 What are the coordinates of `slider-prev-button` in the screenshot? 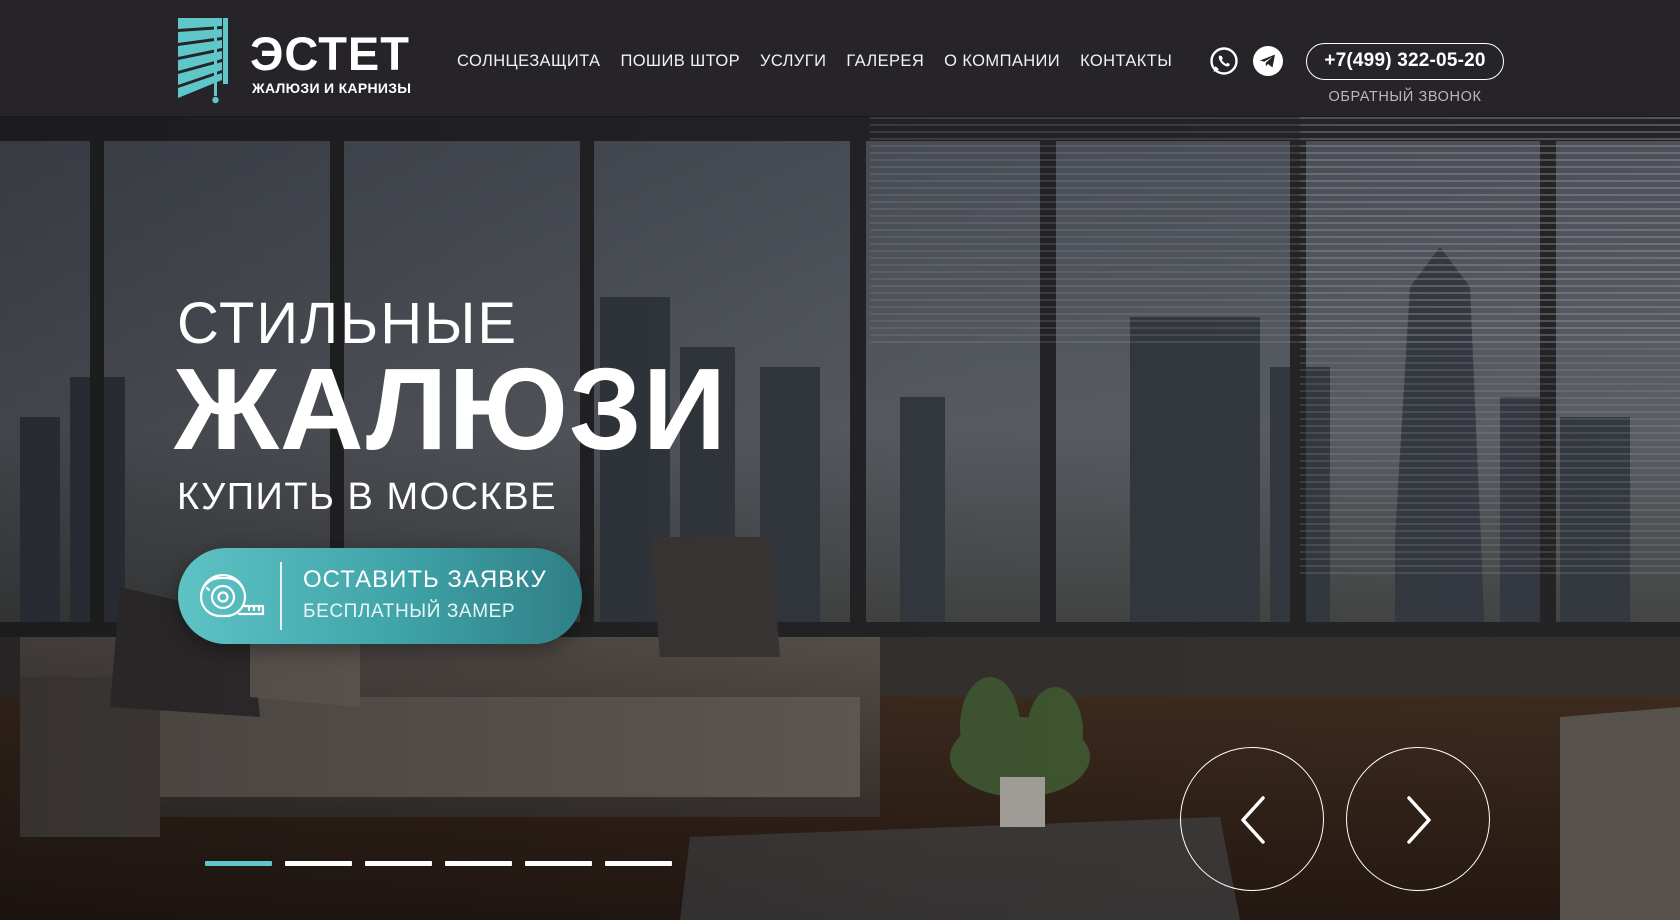 It's located at (1252, 819).